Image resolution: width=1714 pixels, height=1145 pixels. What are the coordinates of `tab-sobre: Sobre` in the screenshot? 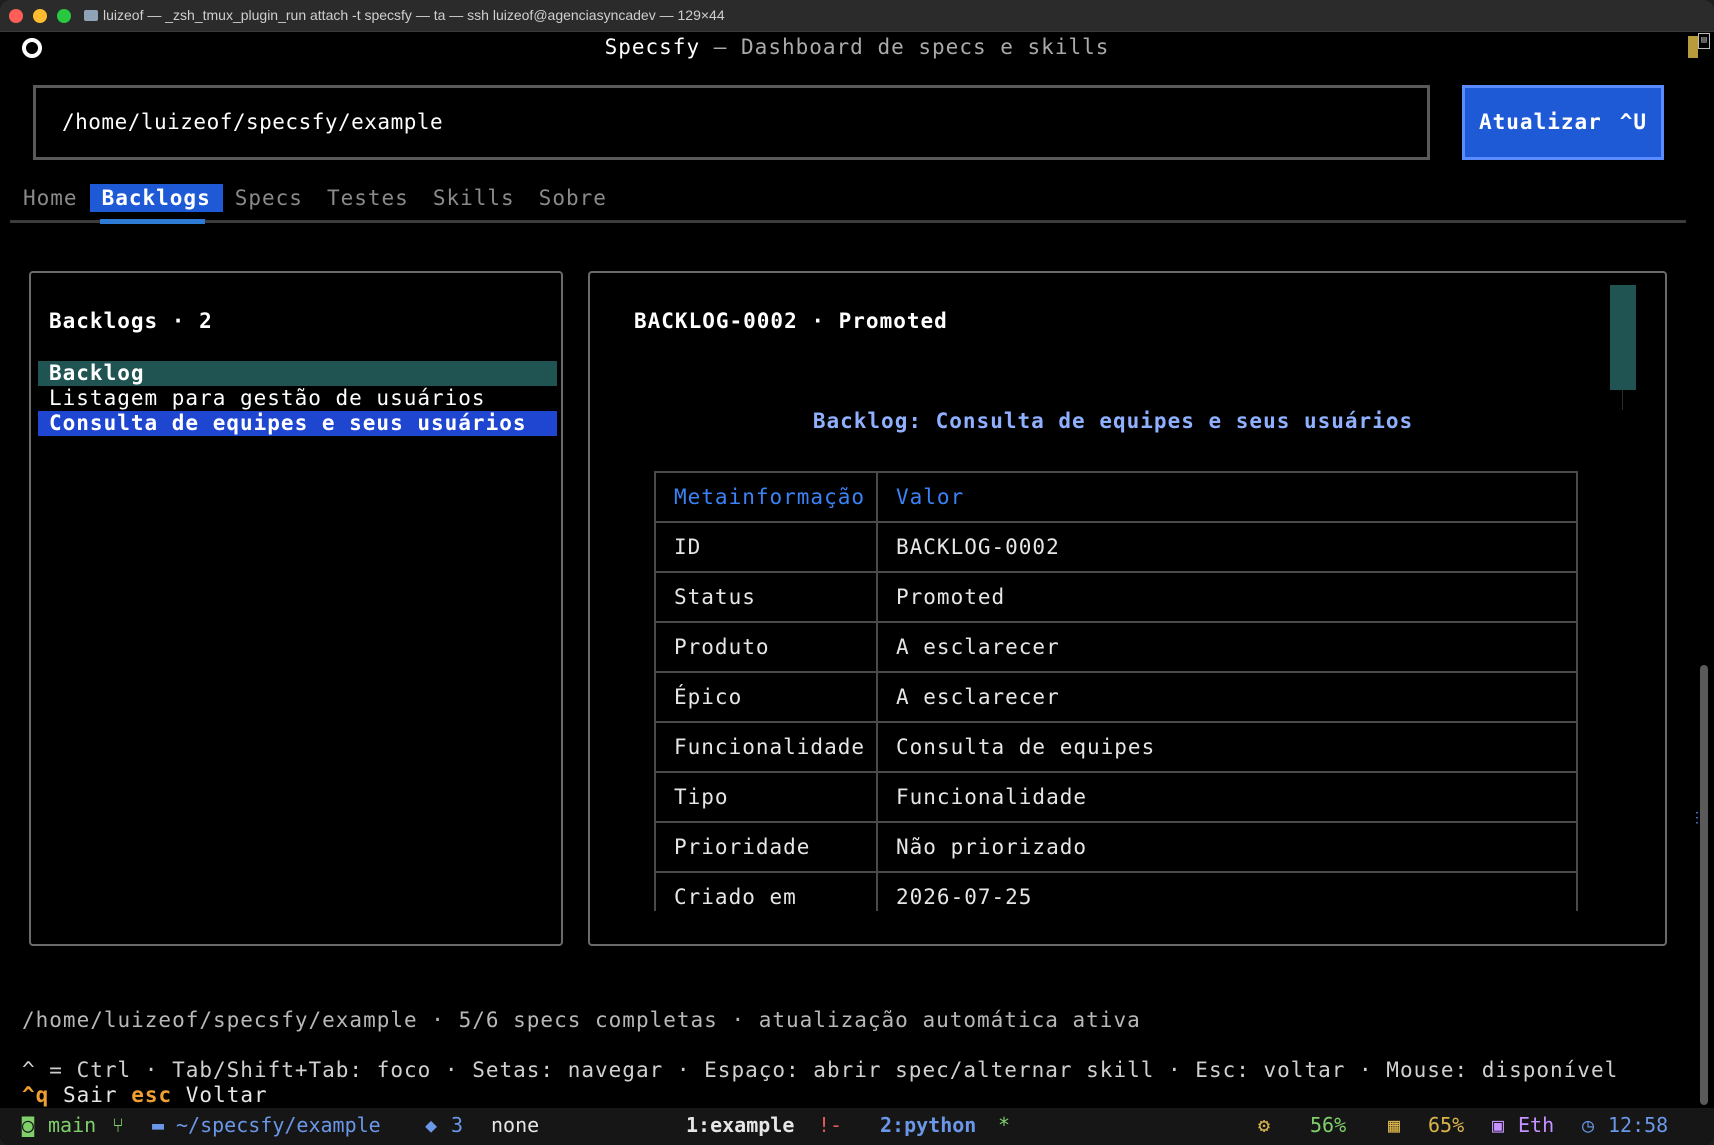 It's located at (573, 198).